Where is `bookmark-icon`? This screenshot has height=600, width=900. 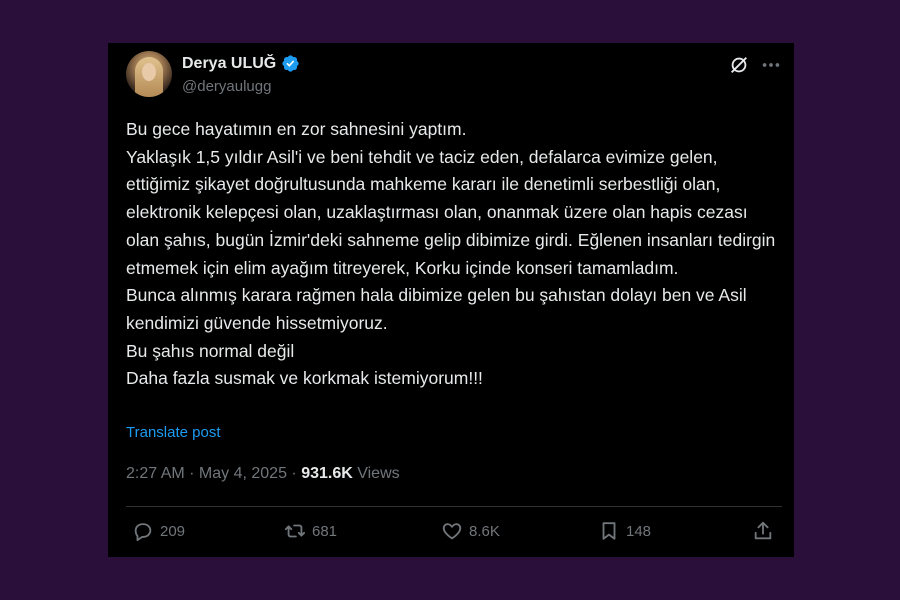 bookmark-icon is located at coordinates (609, 531).